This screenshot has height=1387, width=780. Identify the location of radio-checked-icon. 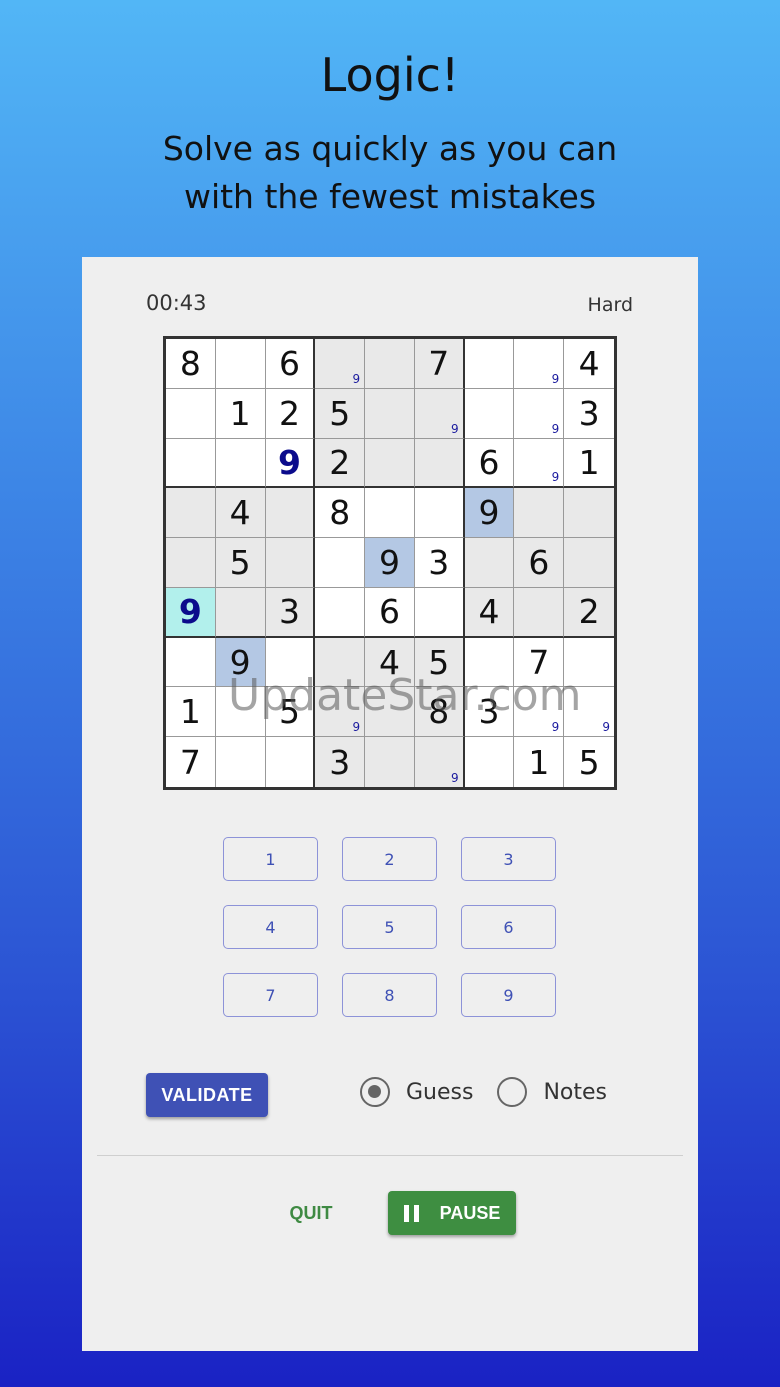
(375, 1092).